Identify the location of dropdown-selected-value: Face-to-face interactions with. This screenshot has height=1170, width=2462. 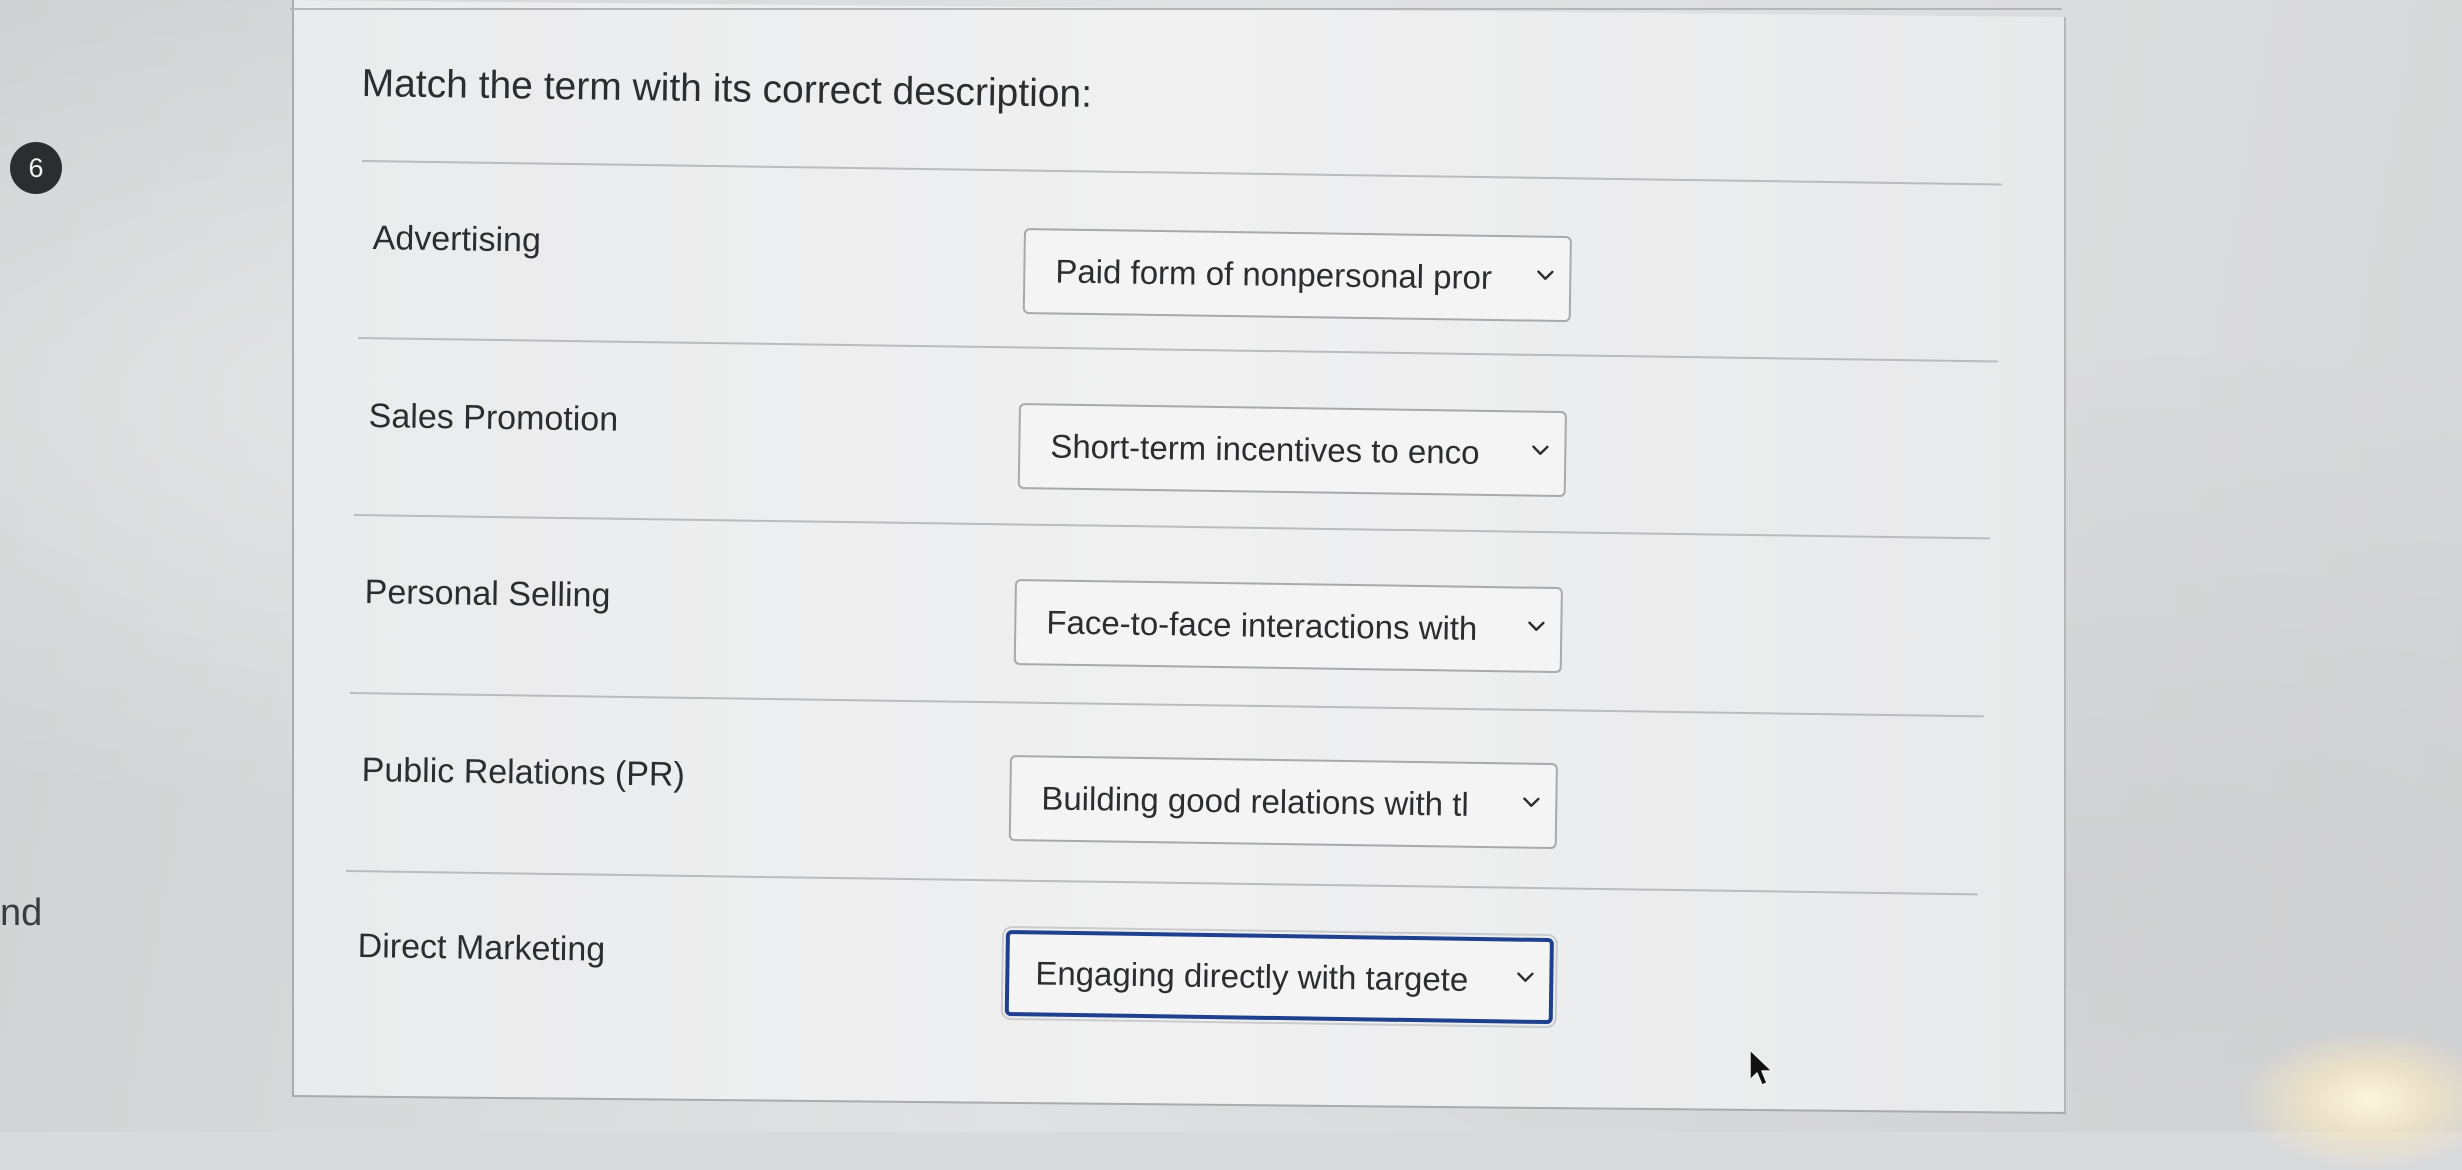
(1262, 625).